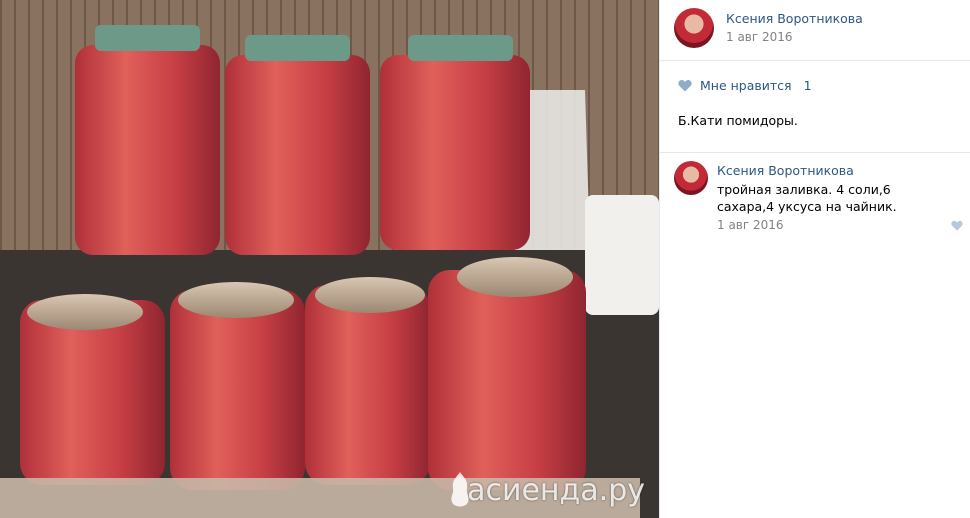 The width and height of the screenshot is (970, 518). What do you see at coordinates (794, 18) in the screenshot?
I see `author-name: Ксения Воротникова` at bounding box center [794, 18].